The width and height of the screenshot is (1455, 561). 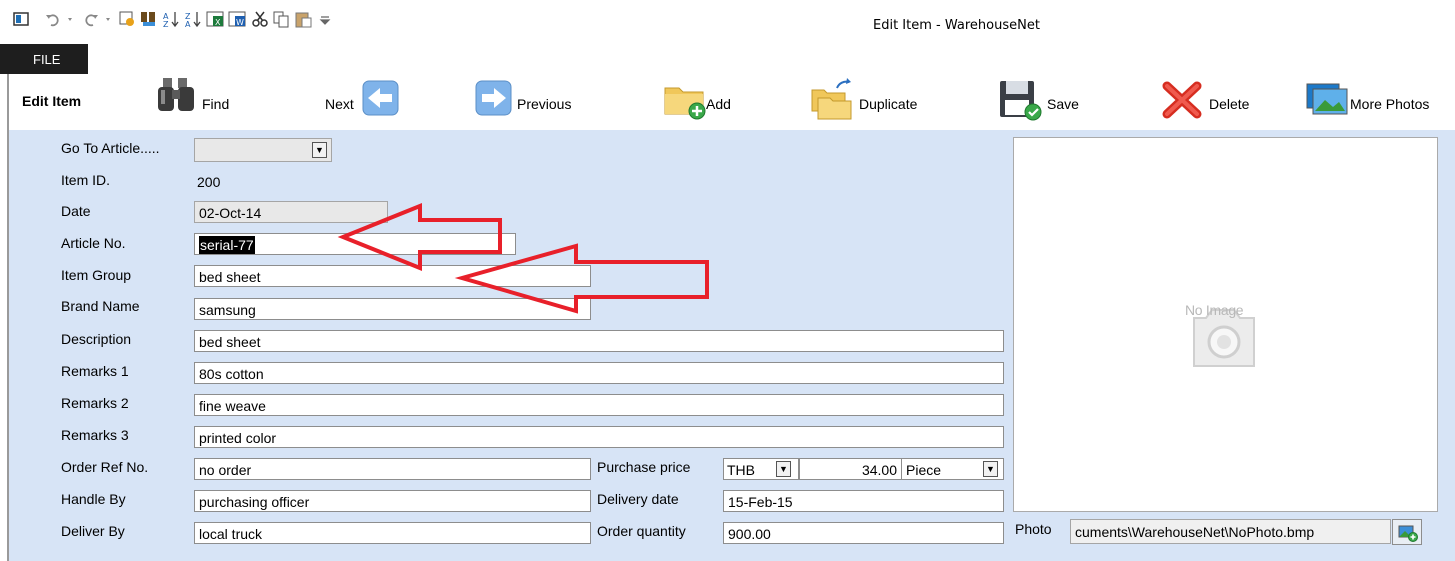 I want to click on annotation-arrow-upper, so click(x=419, y=237).